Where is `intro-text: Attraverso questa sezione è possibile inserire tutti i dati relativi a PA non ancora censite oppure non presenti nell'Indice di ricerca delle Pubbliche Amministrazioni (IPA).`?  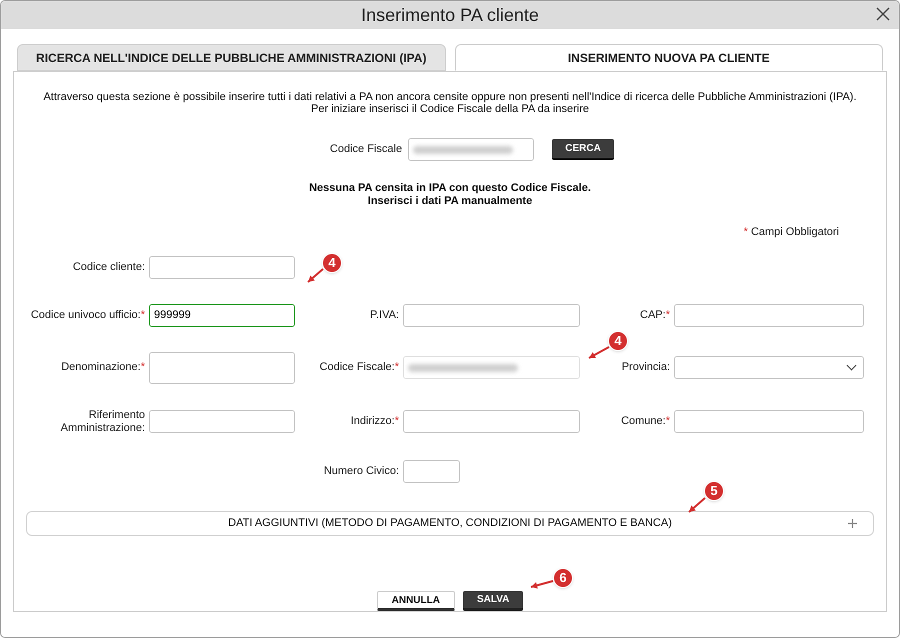 intro-text: Attraverso questa sezione è possibile inserire tutti i dati relativi a PA non ancora censite oppure non presenti nell'Indice di ricerca delle Pubbliche Amministrazioni (IPA). is located at coordinates (450, 97).